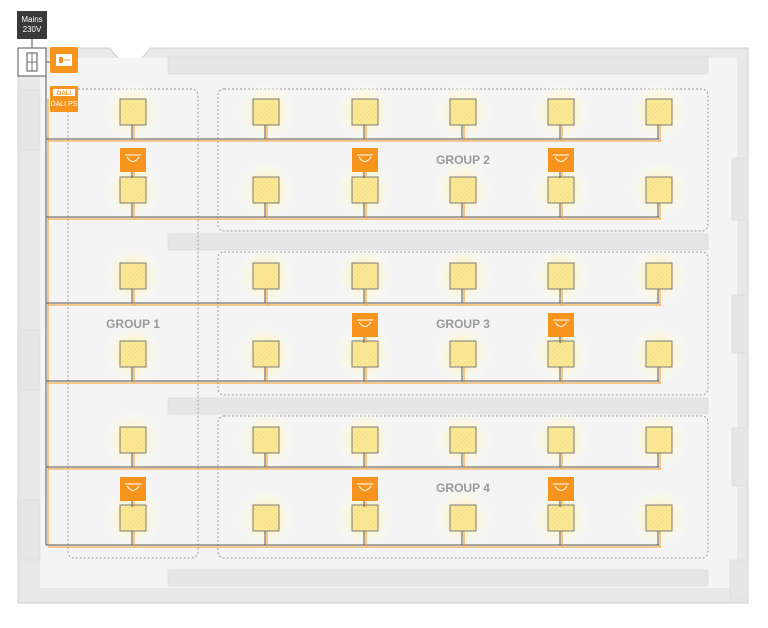  What do you see at coordinates (463, 488) in the screenshot?
I see `group-4-label: GROUP 4` at bounding box center [463, 488].